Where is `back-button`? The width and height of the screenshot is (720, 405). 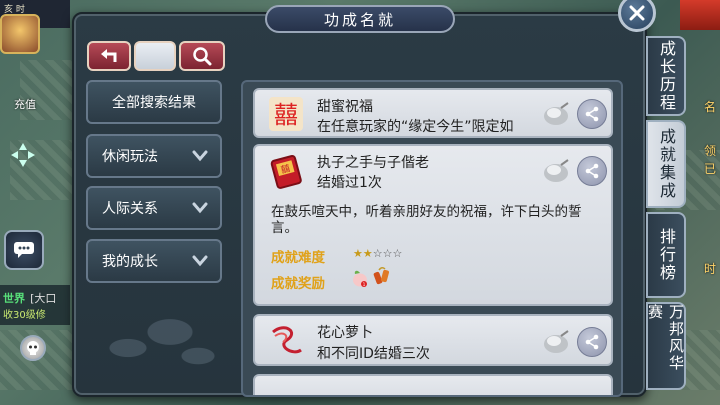
back-button is located at coordinates (109, 56).